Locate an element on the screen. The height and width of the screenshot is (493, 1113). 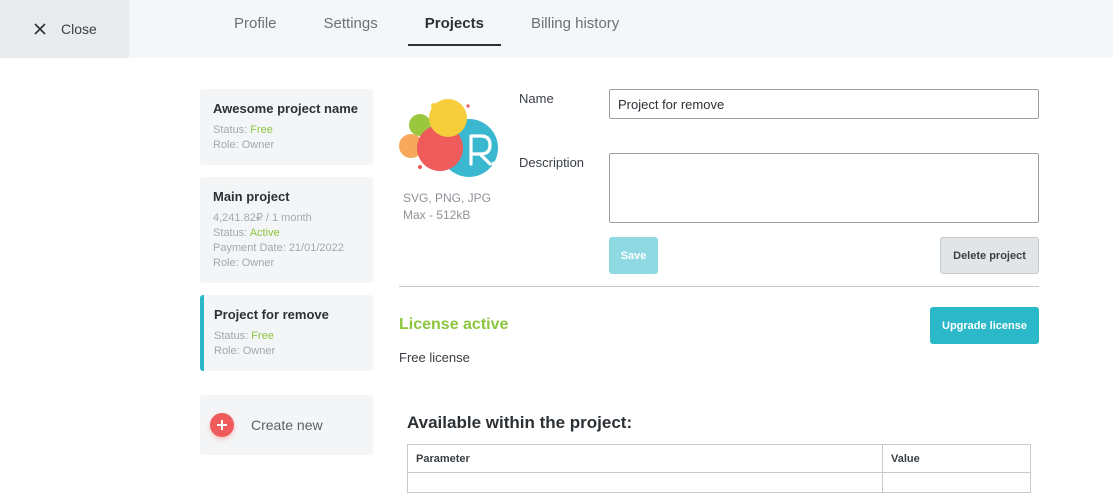
plus-icon is located at coordinates (222, 425).